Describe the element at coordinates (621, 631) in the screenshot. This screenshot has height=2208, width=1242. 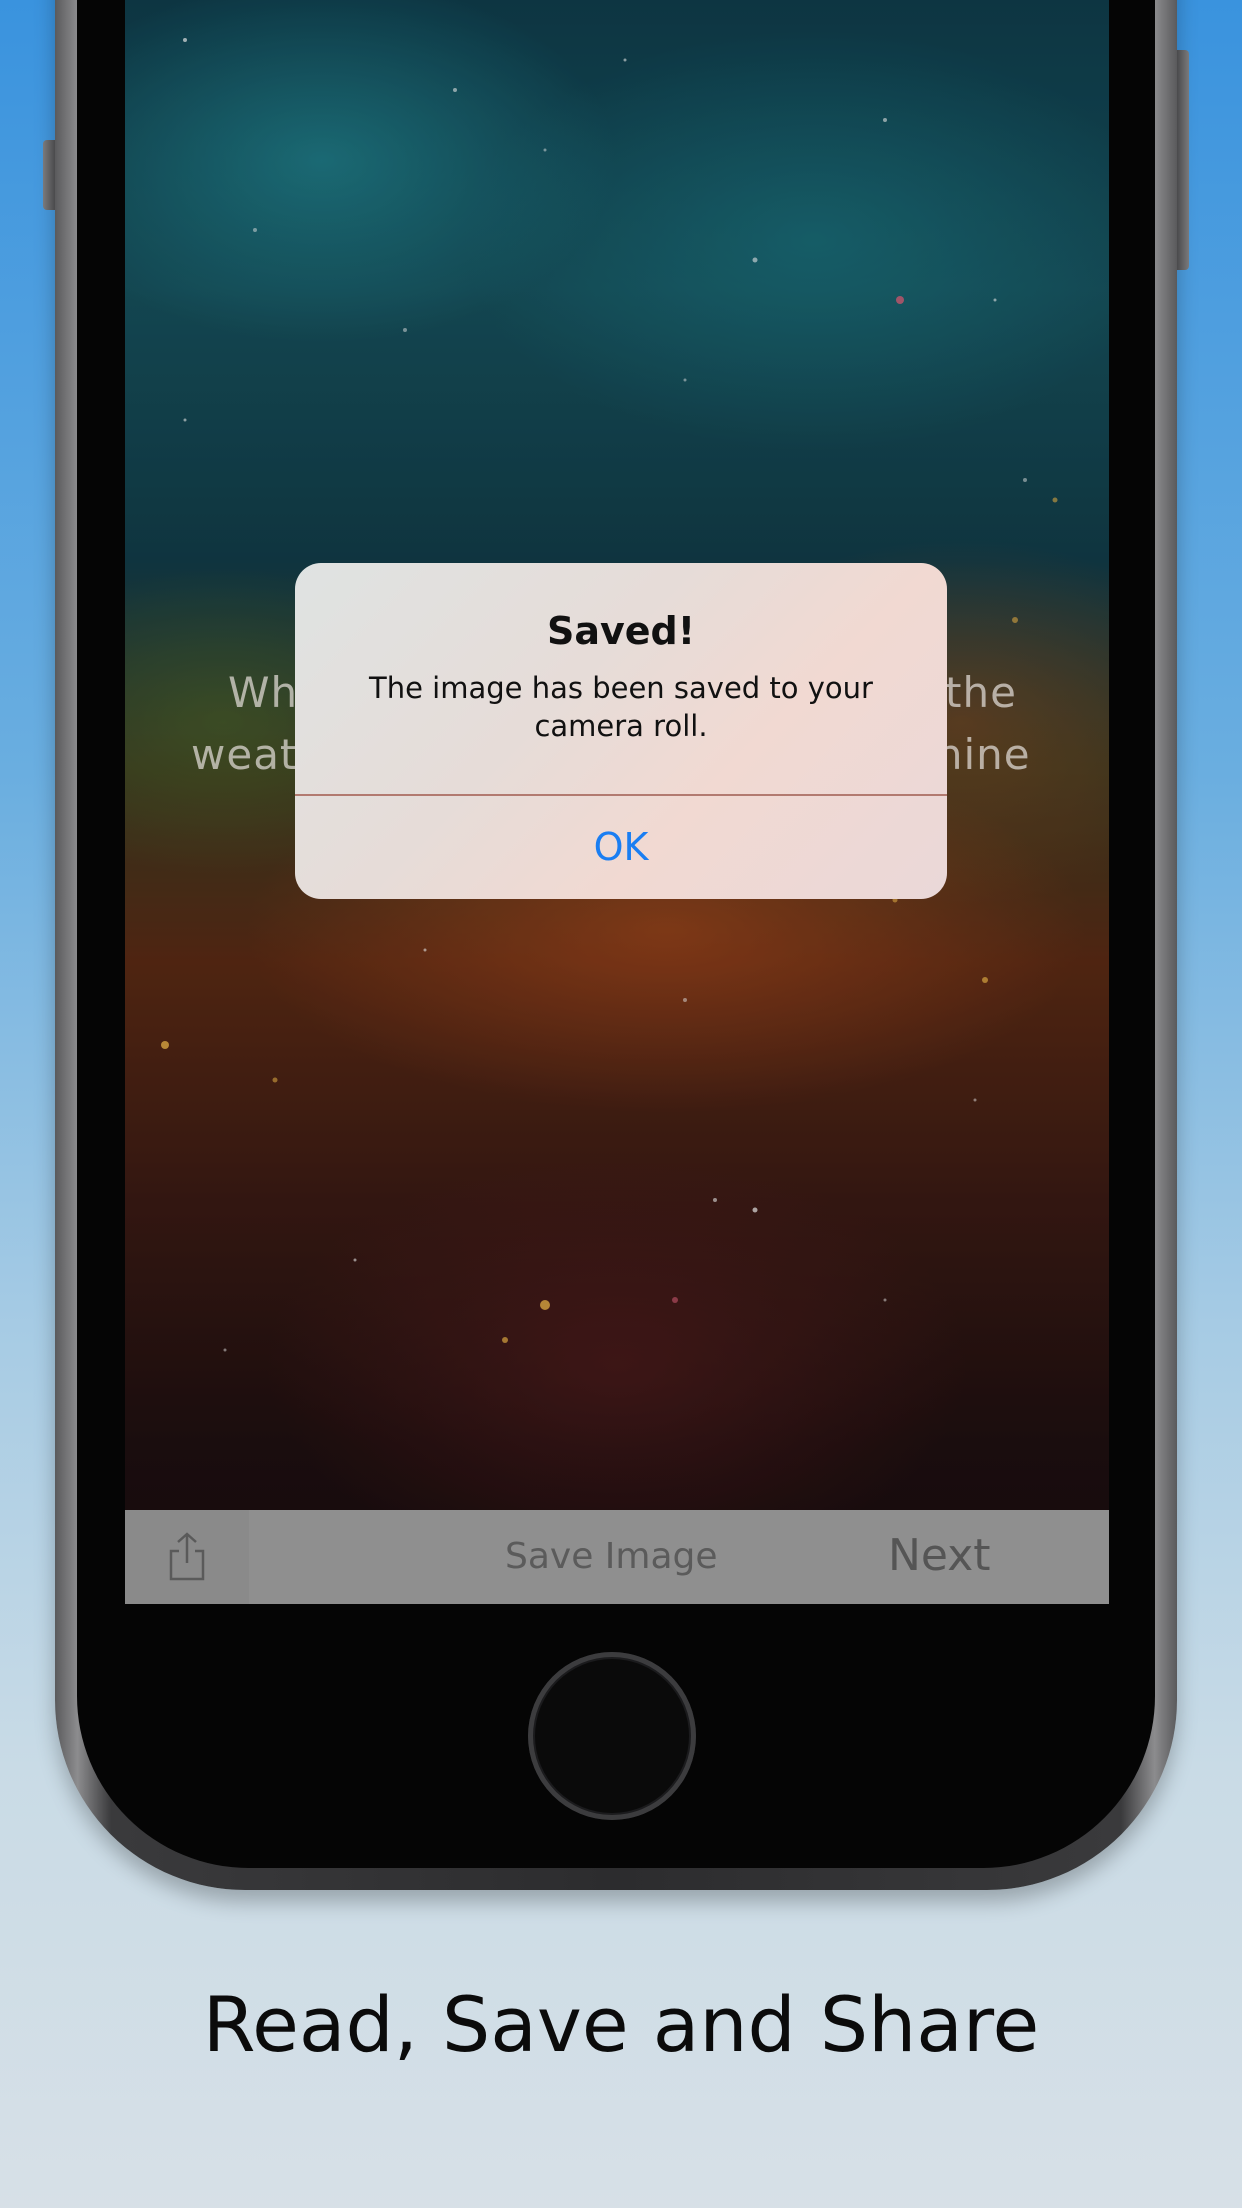
I see `alert-title: Saved!` at that location.